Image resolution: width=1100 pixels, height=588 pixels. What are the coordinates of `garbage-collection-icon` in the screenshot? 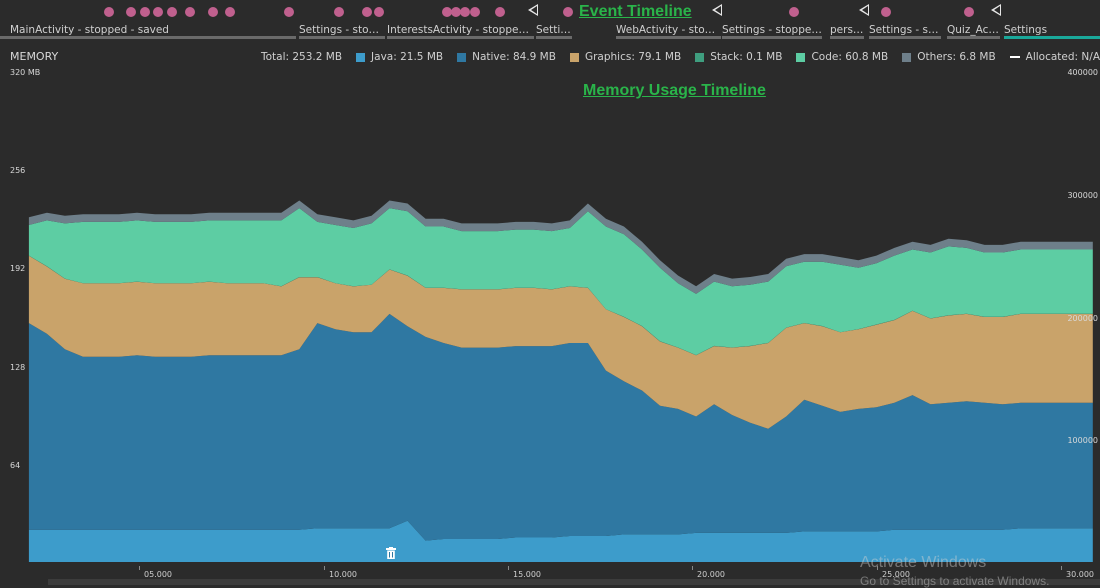 It's located at (391, 553).